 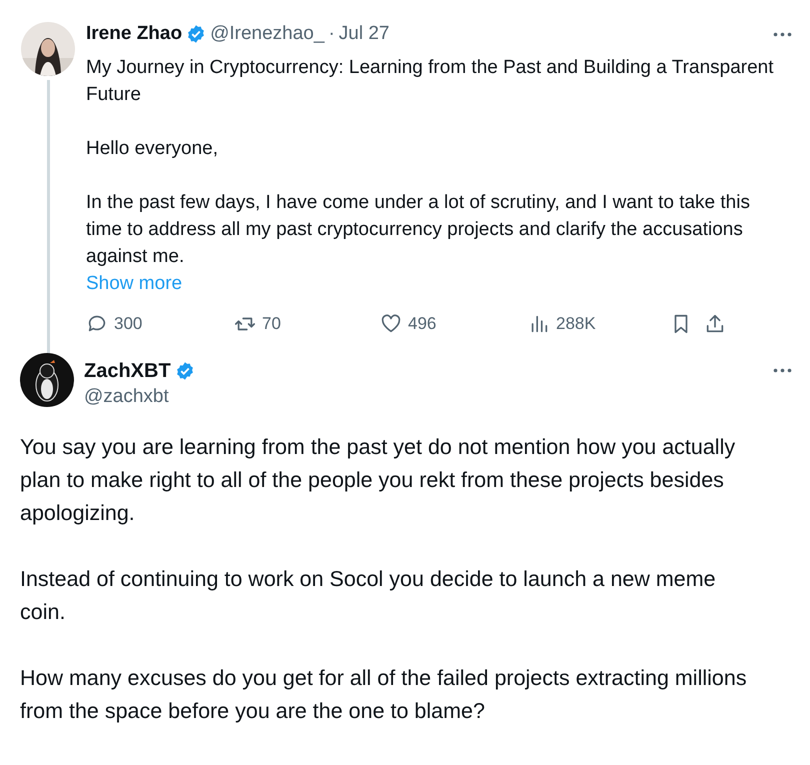 I want to click on post-text: In the past few days, I have come under a lot of scrutiny, and I want to take this time to address all my past cryptocurrency projects and clarify the accusations against me., so click(x=418, y=230).